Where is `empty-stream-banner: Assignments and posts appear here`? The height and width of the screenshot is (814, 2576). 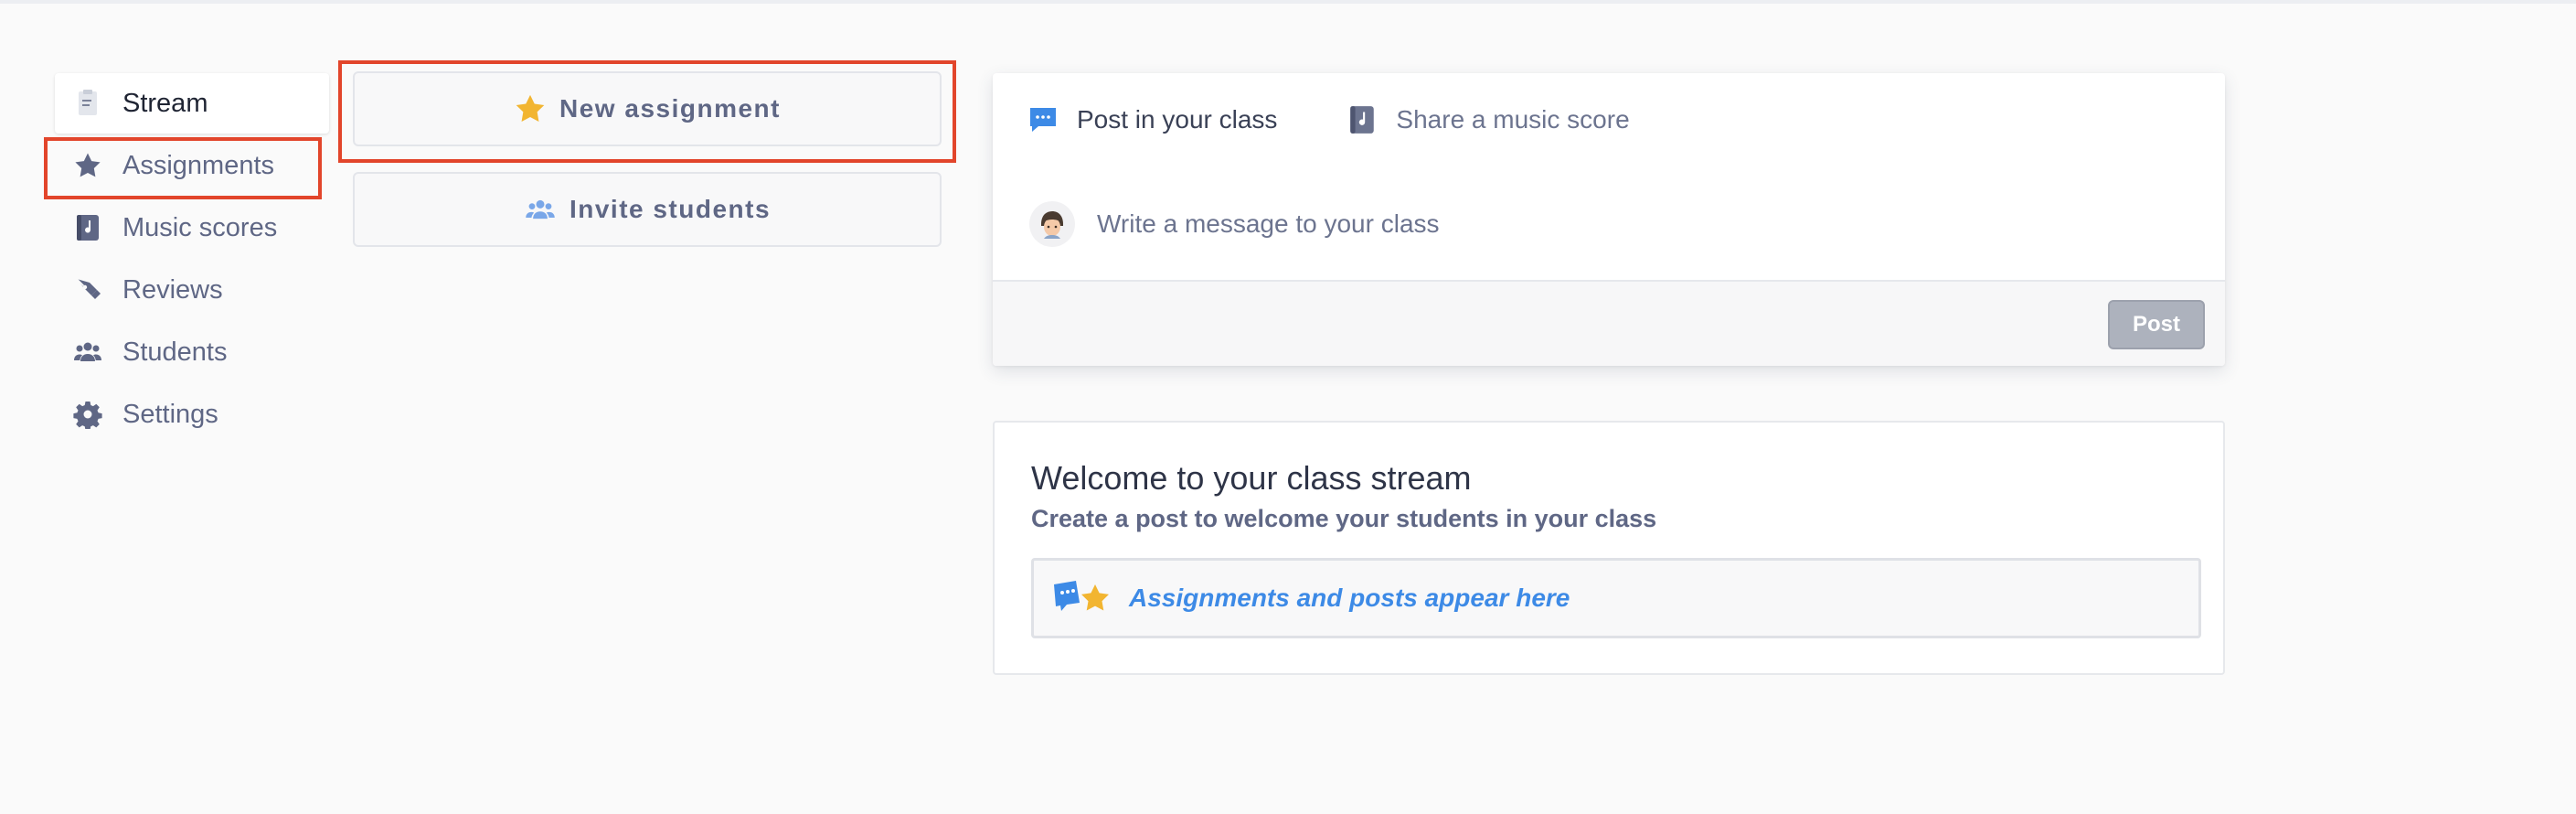 empty-stream-banner: Assignments and posts appear here is located at coordinates (1616, 598).